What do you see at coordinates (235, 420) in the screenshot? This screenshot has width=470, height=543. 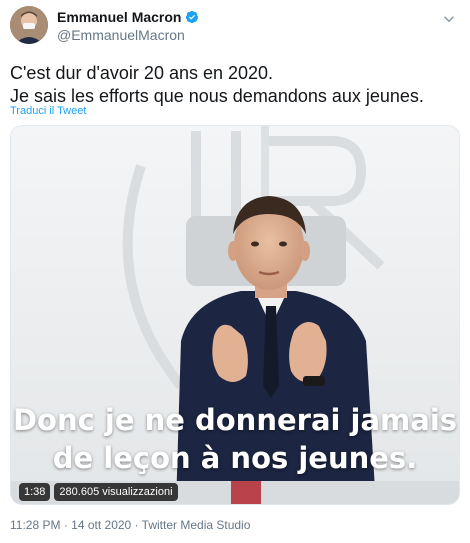 I see `caption-line-1: Donc je ne donnerai jamais` at bounding box center [235, 420].